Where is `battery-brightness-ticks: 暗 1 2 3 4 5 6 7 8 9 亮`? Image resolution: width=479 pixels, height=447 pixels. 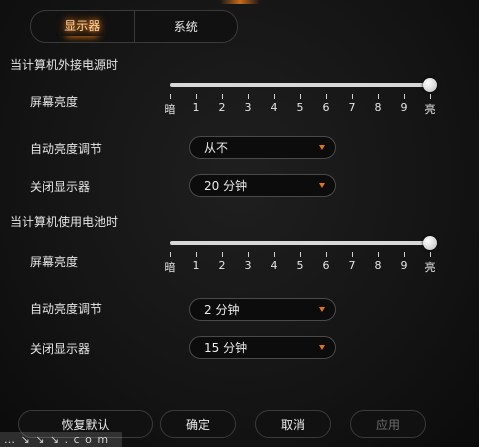
battery-brightness-ticks: 暗 1 2 3 4 5 6 7 8 9 亮 is located at coordinates (300, 263).